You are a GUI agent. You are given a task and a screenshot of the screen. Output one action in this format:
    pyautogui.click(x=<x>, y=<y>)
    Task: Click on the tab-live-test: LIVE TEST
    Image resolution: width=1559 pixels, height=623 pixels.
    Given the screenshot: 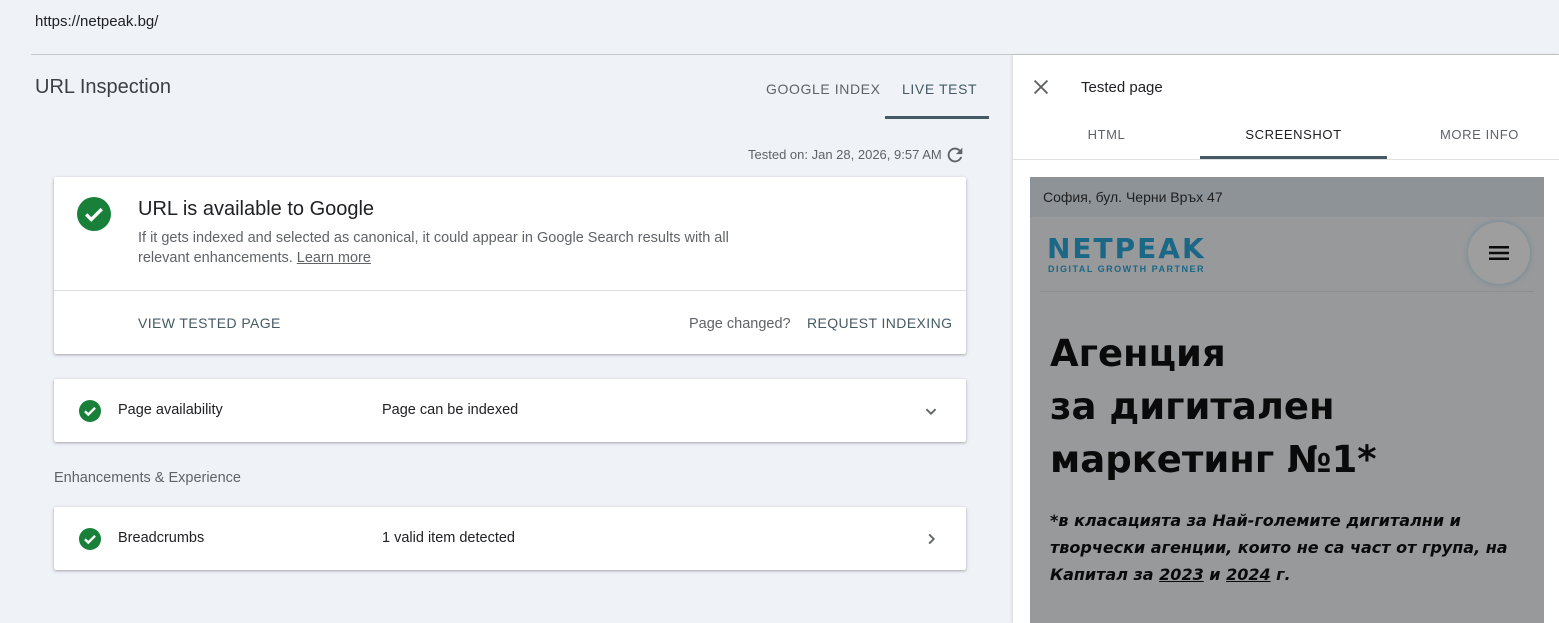 What is the action you would take?
    pyautogui.click(x=939, y=89)
    